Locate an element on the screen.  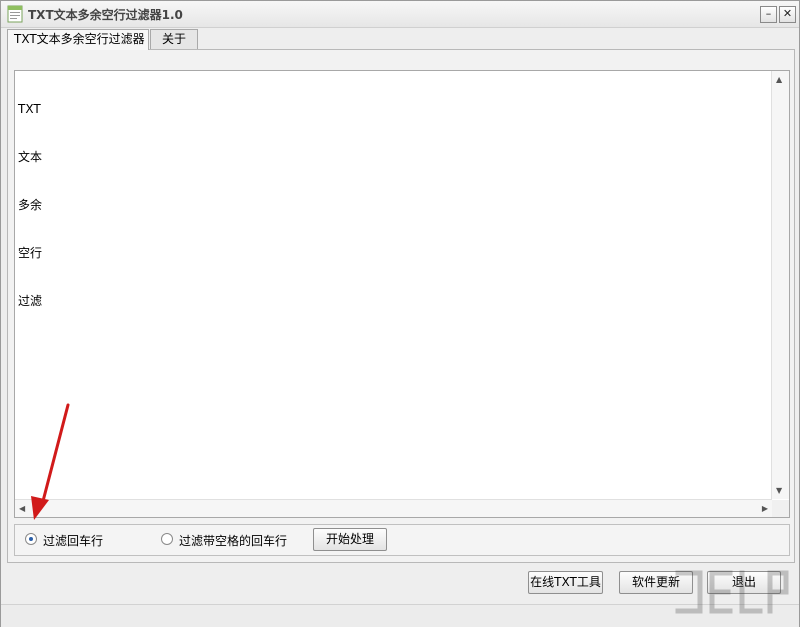
scrollbar-corner is located at coordinates (780, 508).